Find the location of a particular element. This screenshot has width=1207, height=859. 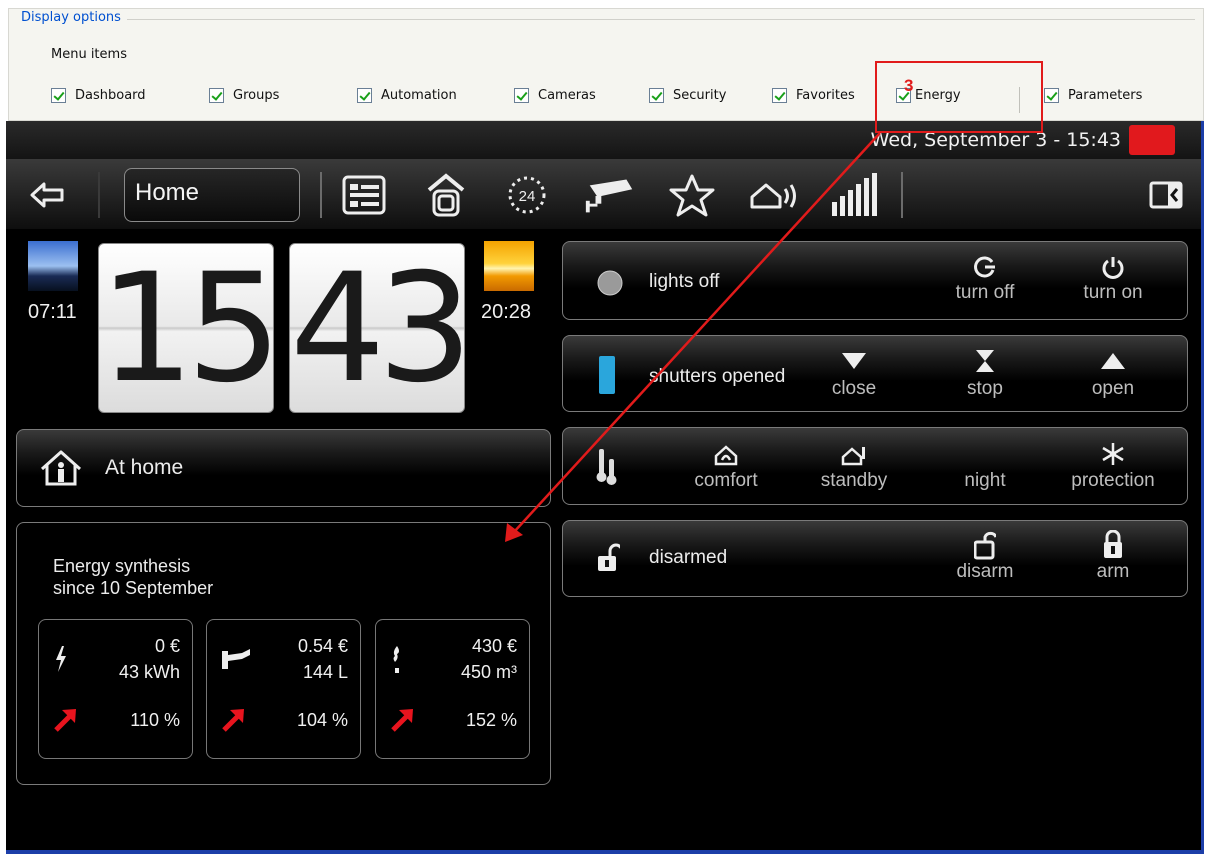

annotation-arrow is located at coordinates (693, 337).